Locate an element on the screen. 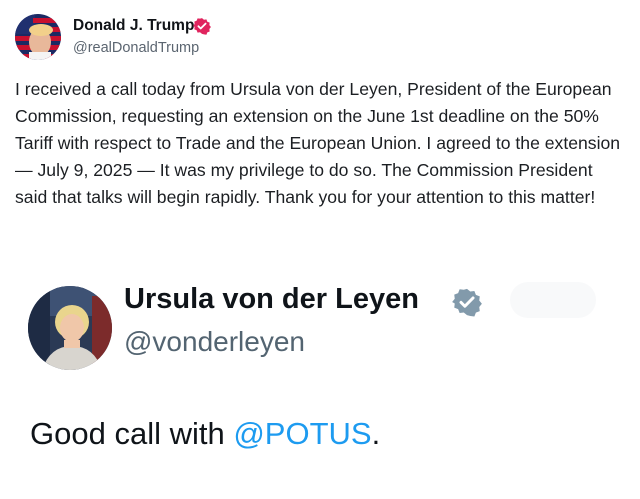 Image resolution: width=640 pixels, height=499 pixels. author-handle: @vonderleyen is located at coordinates (214, 342).